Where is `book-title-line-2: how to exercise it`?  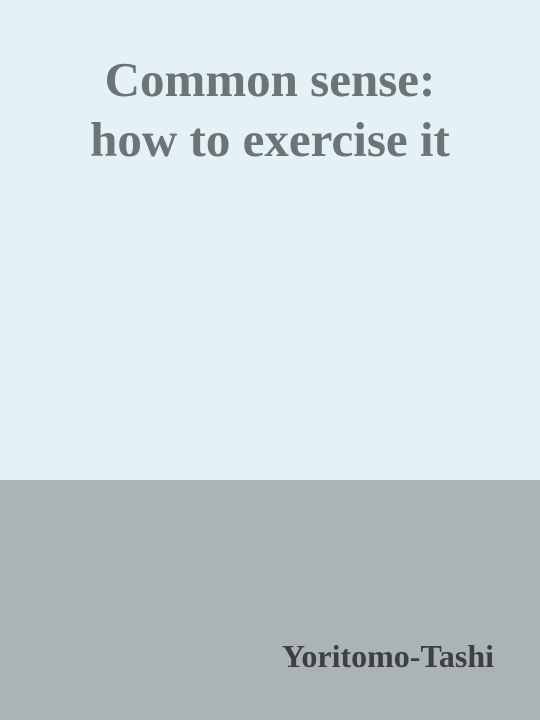 book-title-line-2: how to exercise it is located at coordinates (270, 139).